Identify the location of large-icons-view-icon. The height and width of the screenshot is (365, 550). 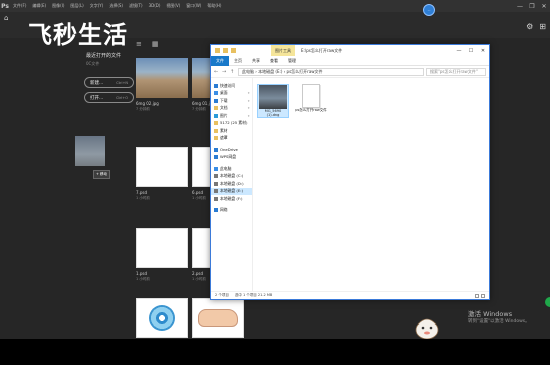
(483, 295).